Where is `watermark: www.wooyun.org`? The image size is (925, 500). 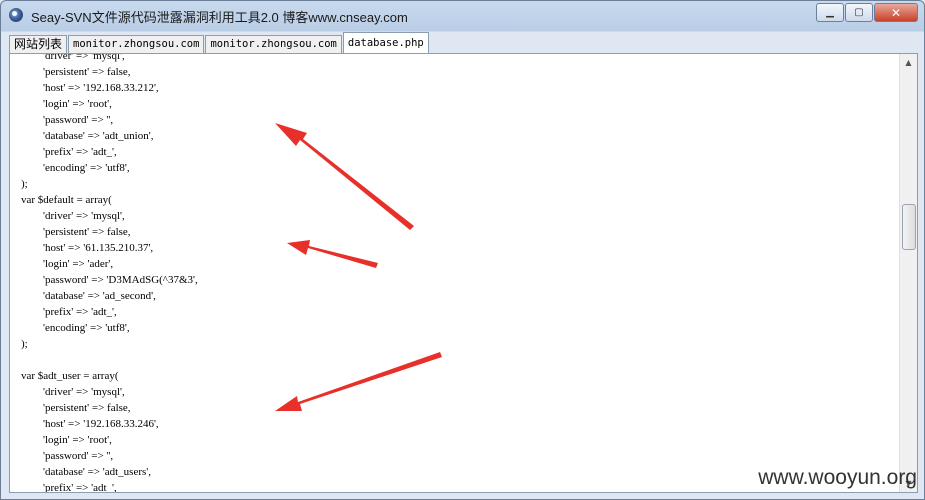 watermark: www.wooyun.org is located at coordinates (837, 477).